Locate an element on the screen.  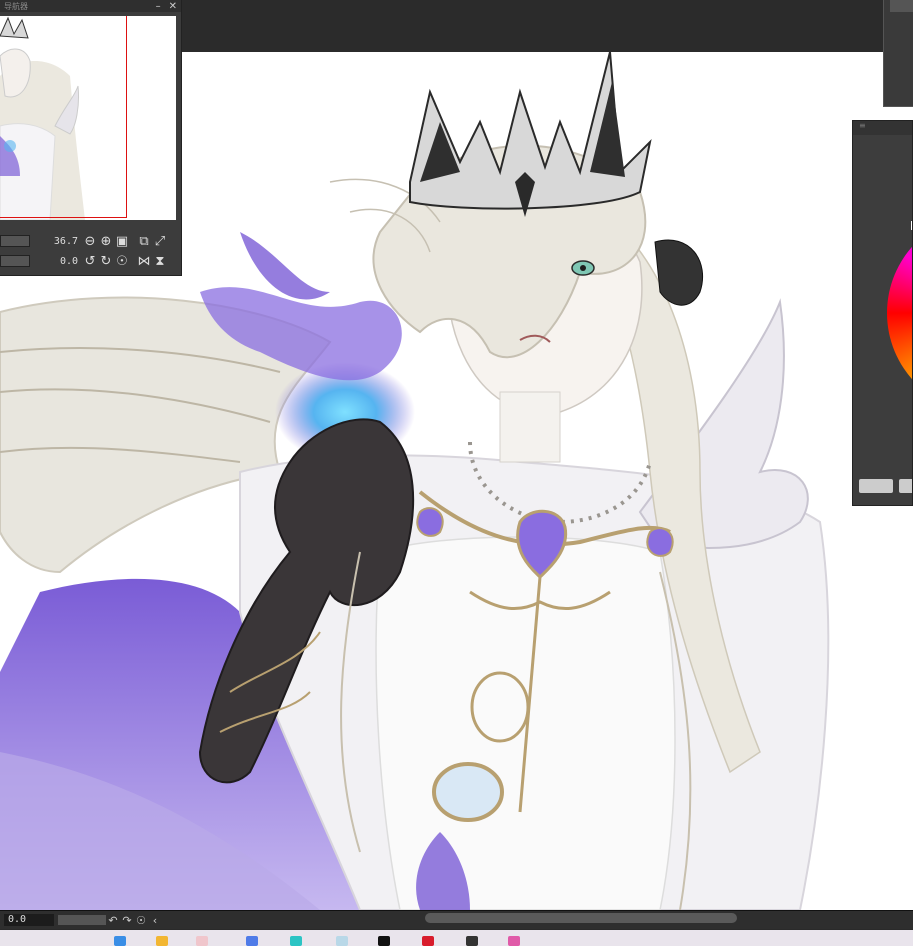
status-zoom-value: 0.0 is located at coordinates (29, 920).